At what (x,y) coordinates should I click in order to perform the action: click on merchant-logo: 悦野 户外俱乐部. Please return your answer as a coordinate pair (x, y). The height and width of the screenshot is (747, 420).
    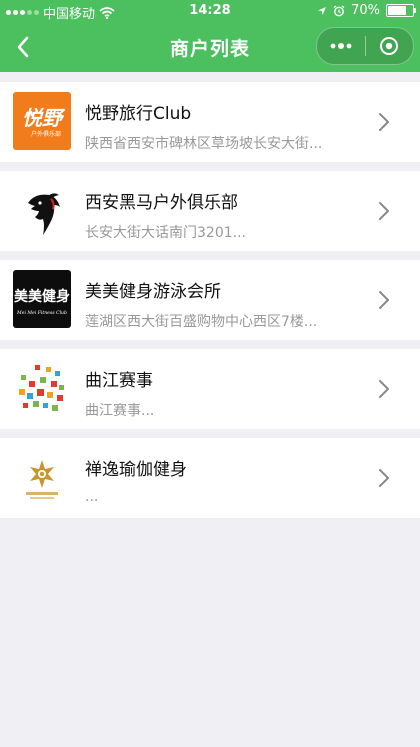
    Looking at the image, I should click on (42, 121).